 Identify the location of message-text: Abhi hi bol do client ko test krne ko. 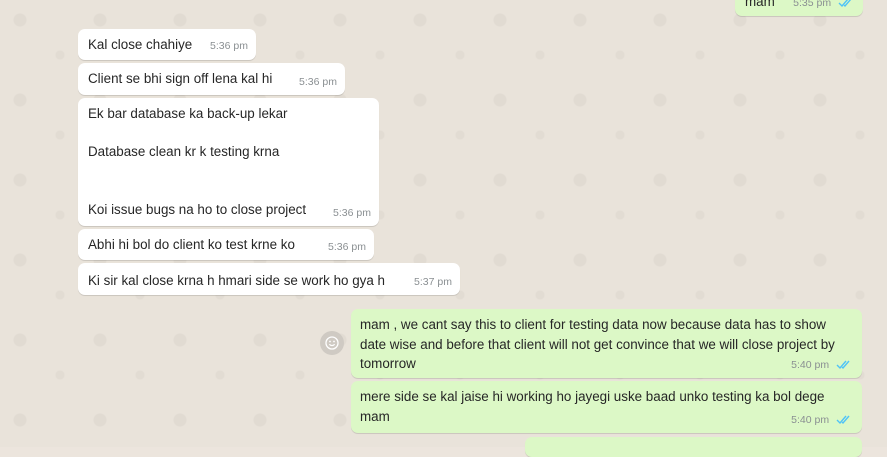
(191, 244).